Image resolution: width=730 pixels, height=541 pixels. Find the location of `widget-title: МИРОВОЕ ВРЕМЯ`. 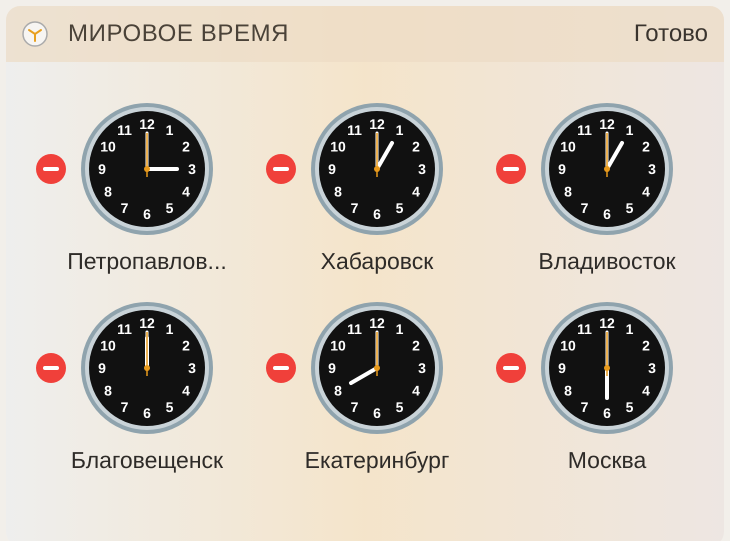

widget-title: МИРОВОЕ ВРЕМЯ is located at coordinates (179, 34).